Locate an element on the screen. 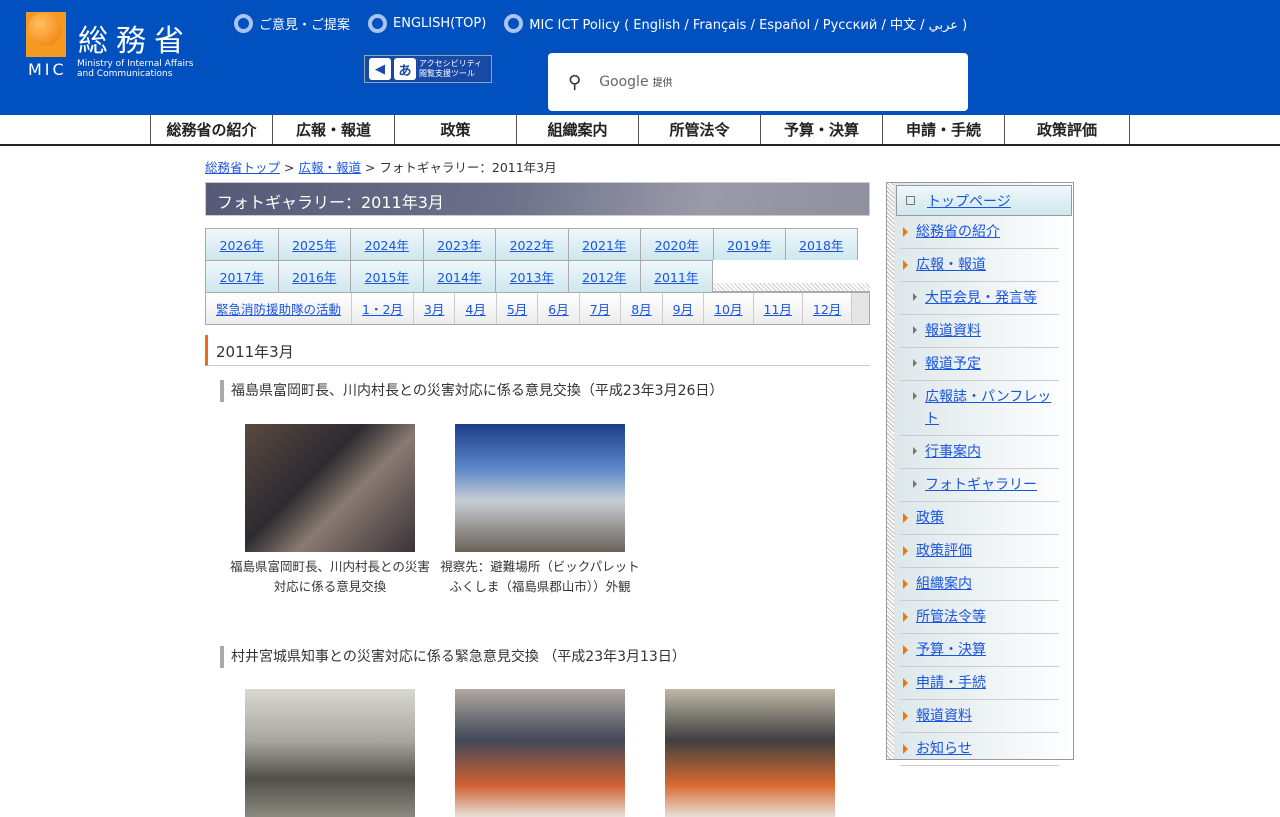 The image size is (1280, 817). sidebar-link: 所管法令等 is located at coordinates (951, 617).